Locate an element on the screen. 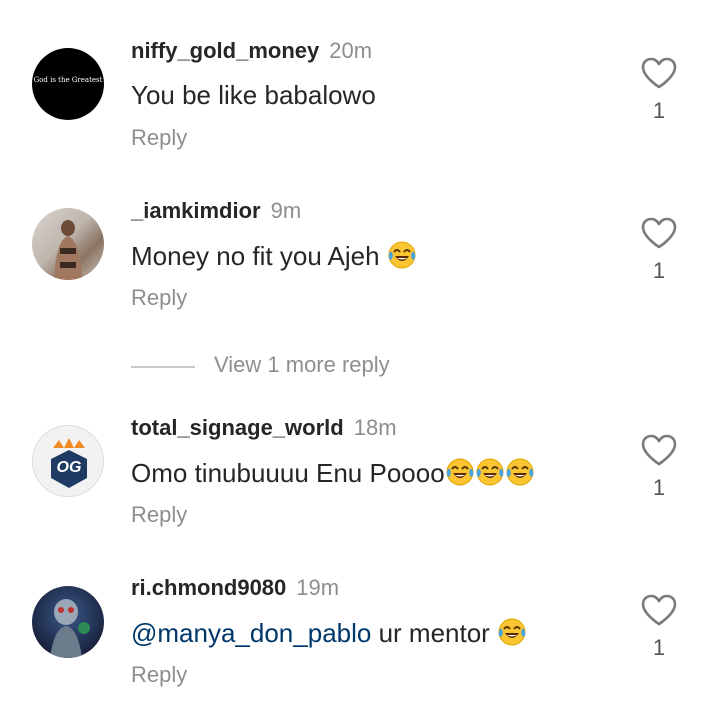 This screenshot has width=719, height=722. avatar-text: OG is located at coordinates (69, 467).